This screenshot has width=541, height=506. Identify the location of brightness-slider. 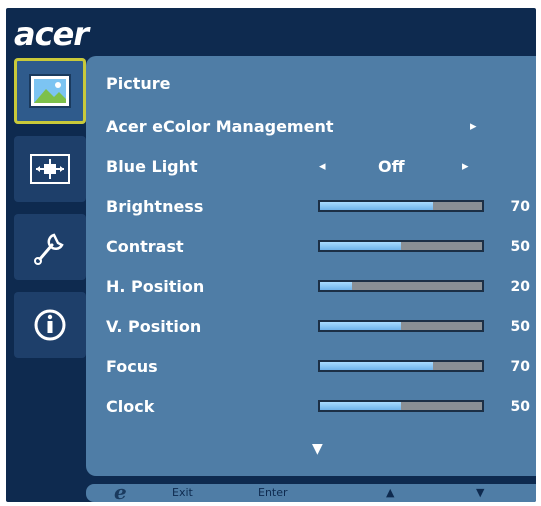
(401, 206).